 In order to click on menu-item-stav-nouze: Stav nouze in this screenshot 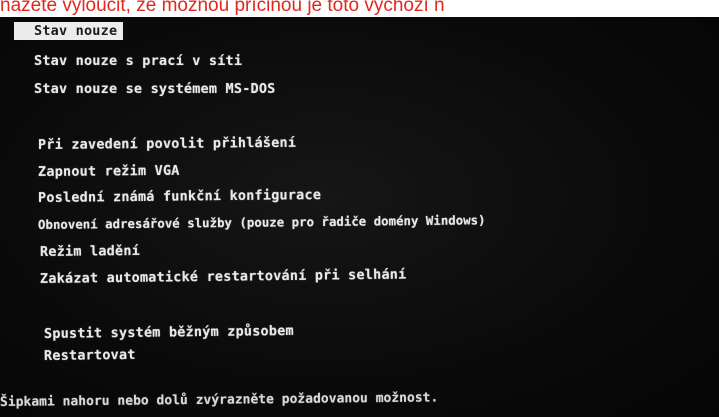, I will do `click(69, 31)`.